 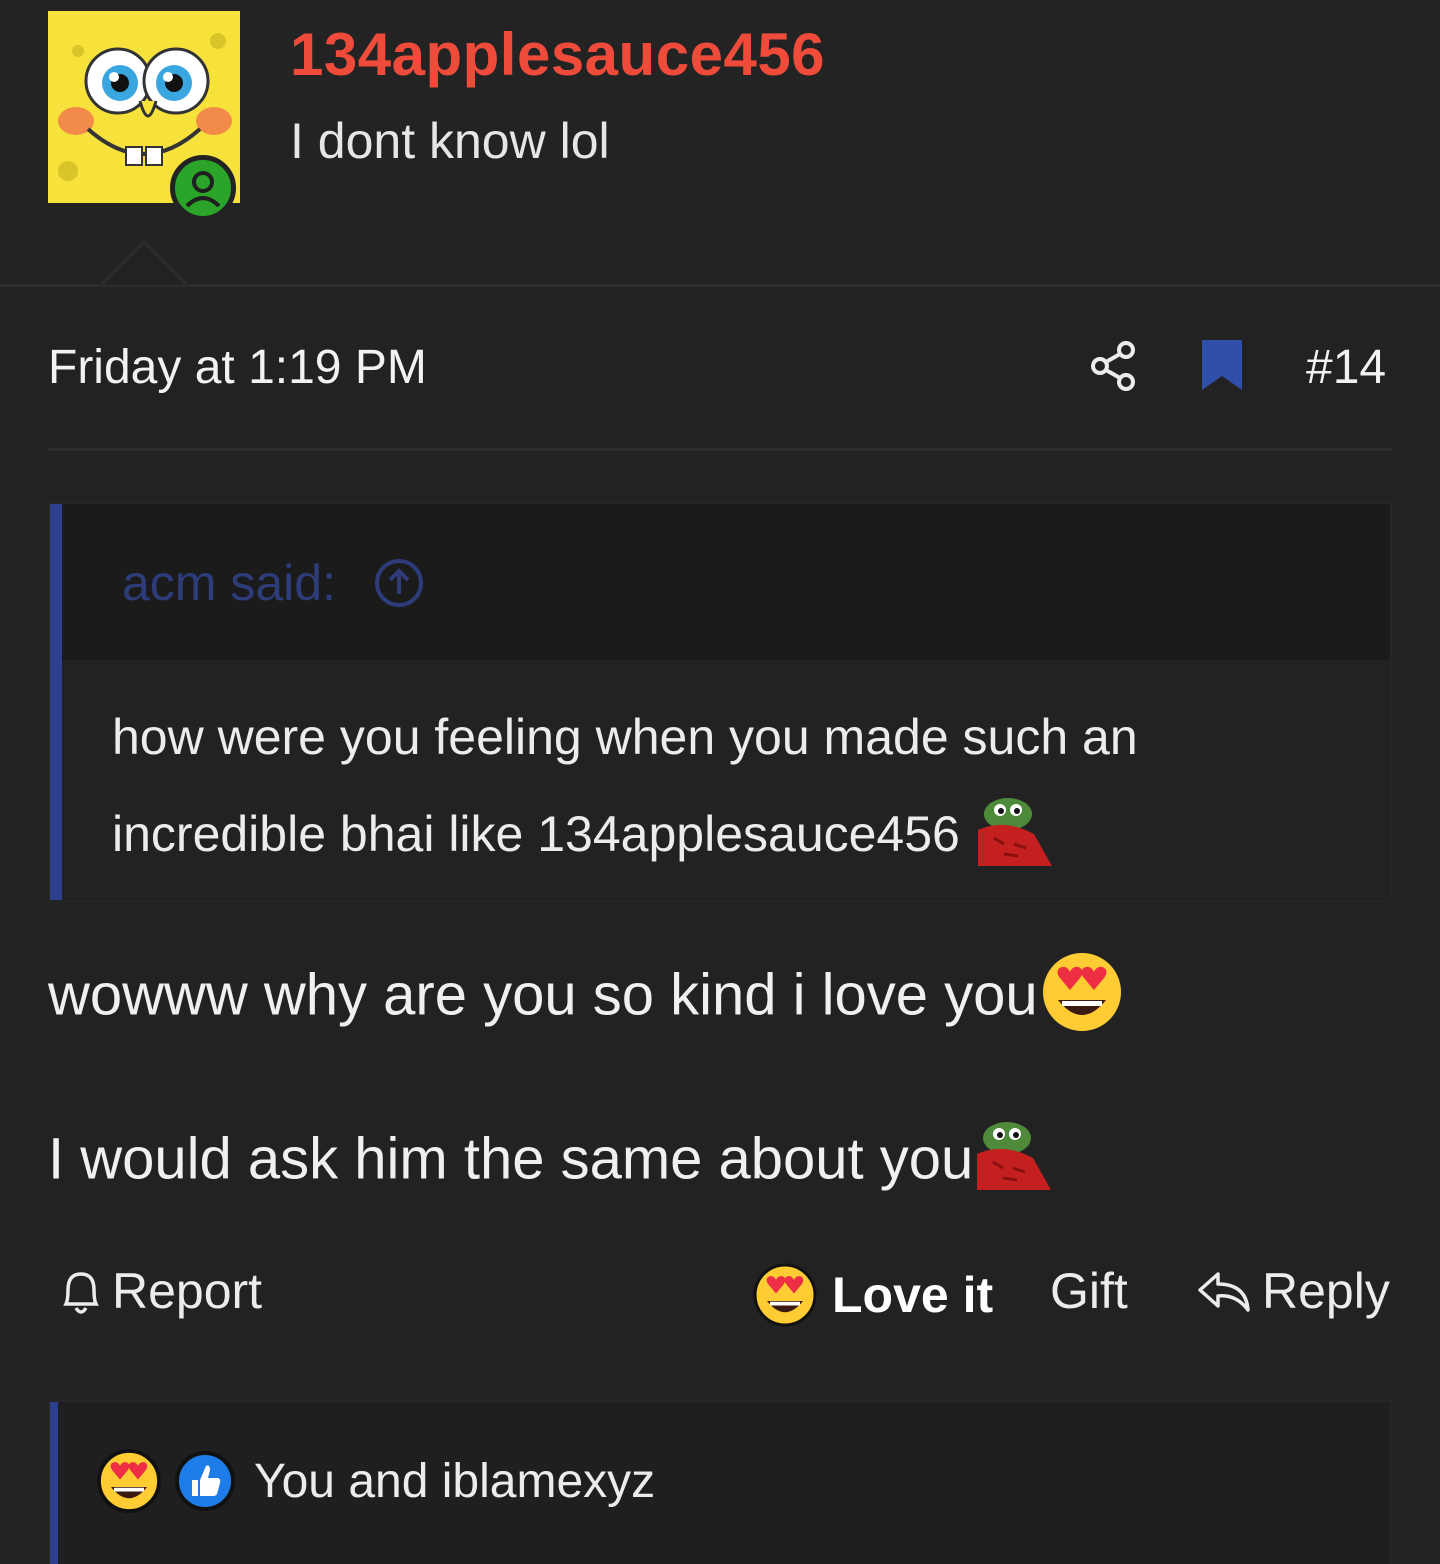 What do you see at coordinates (1114, 366) in the screenshot?
I see `share-icon` at bounding box center [1114, 366].